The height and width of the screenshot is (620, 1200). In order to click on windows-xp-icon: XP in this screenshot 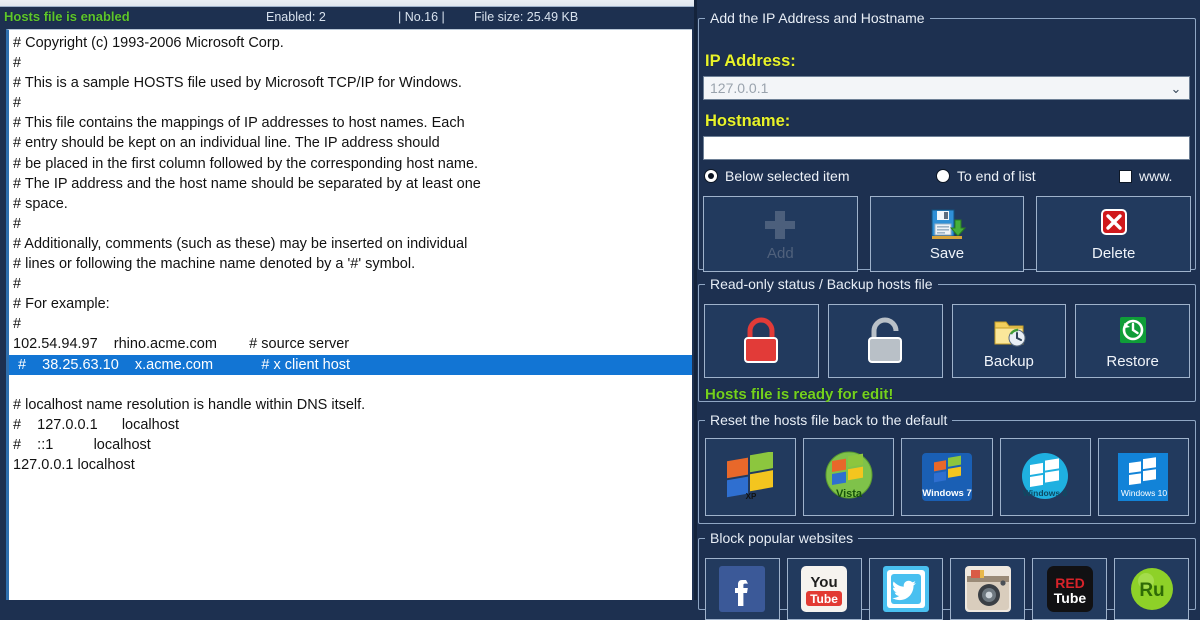, I will do `click(751, 477)`.